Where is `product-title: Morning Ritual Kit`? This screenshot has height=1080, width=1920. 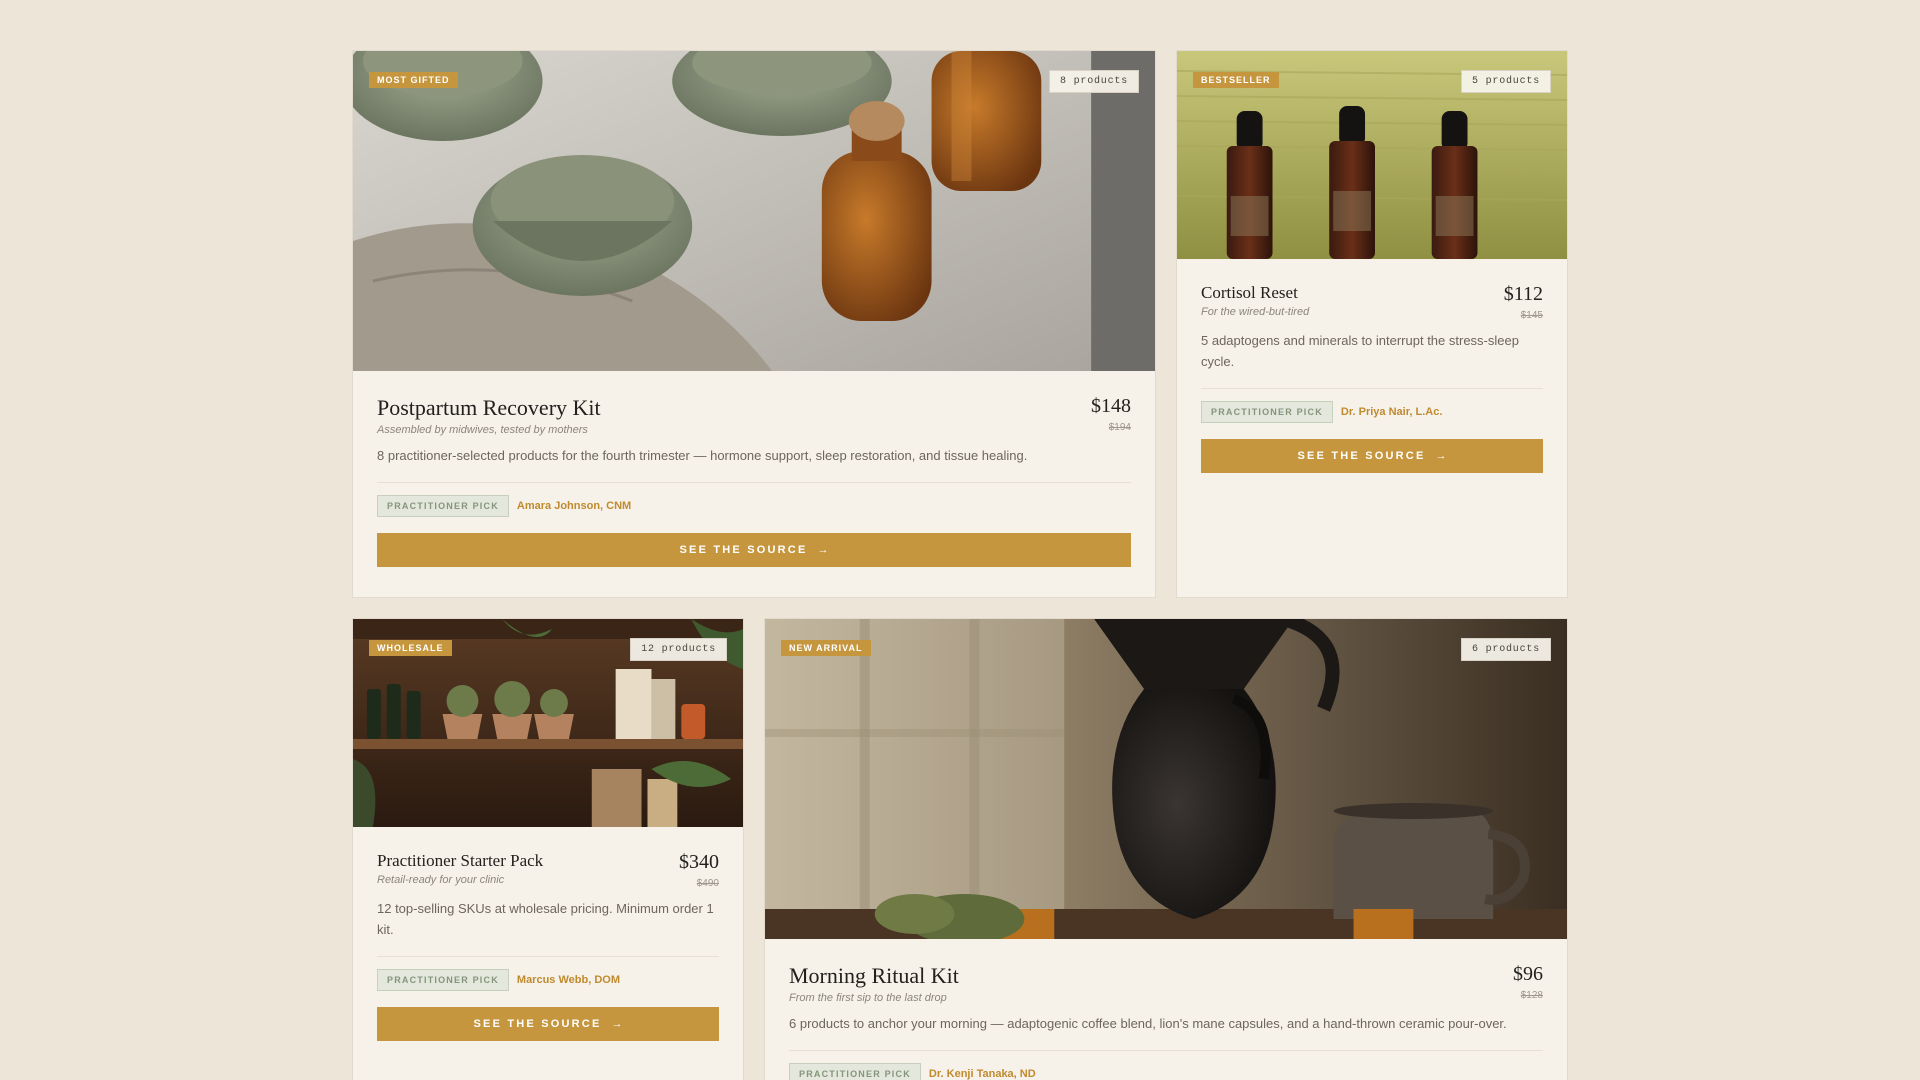
product-title: Morning Ritual Kit is located at coordinates (874, 976).